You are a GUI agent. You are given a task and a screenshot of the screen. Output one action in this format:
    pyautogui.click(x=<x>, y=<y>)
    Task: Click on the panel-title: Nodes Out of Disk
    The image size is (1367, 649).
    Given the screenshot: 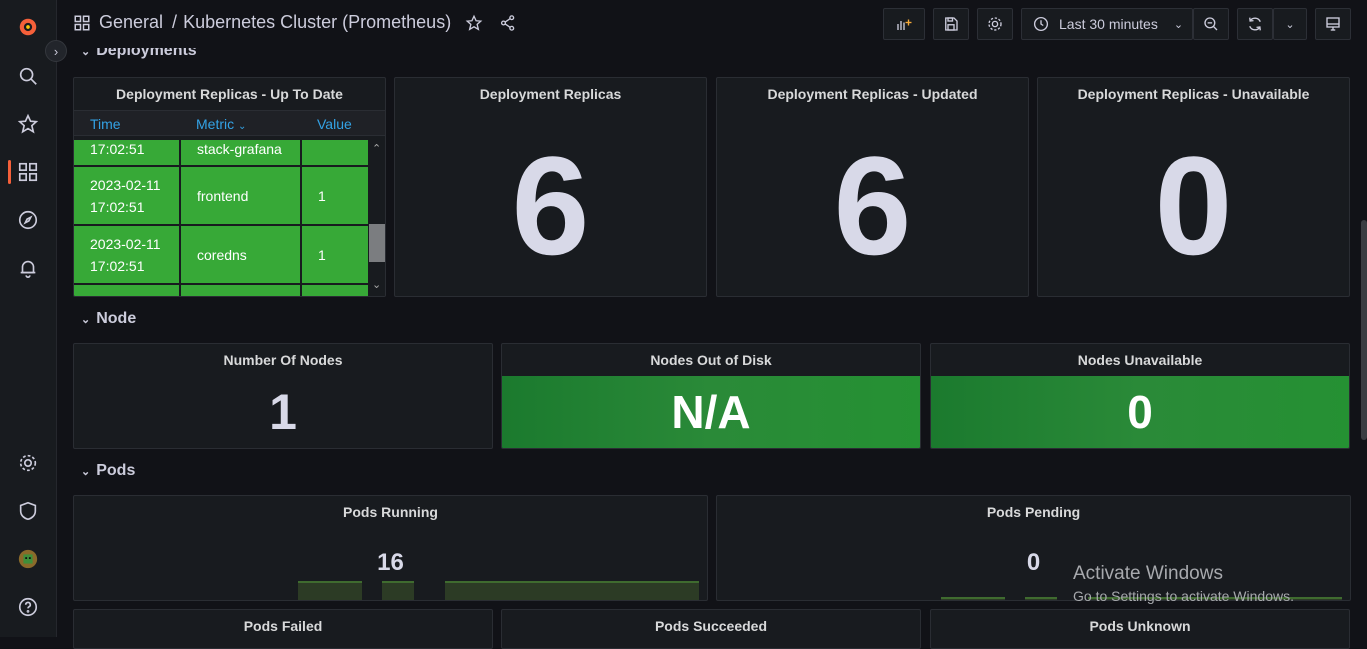 What is the action you would take?
    pyautogui.click(x=711, y=360)
    